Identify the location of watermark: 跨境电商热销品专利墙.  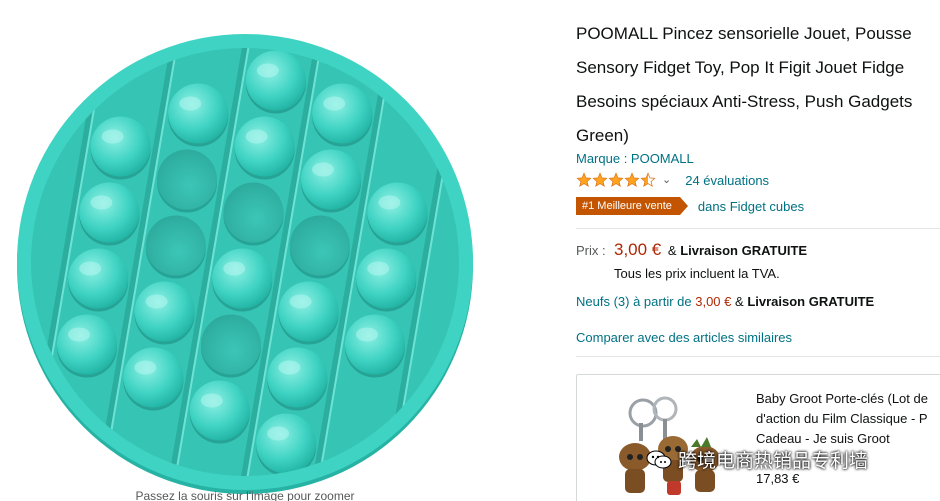
(757, 459).